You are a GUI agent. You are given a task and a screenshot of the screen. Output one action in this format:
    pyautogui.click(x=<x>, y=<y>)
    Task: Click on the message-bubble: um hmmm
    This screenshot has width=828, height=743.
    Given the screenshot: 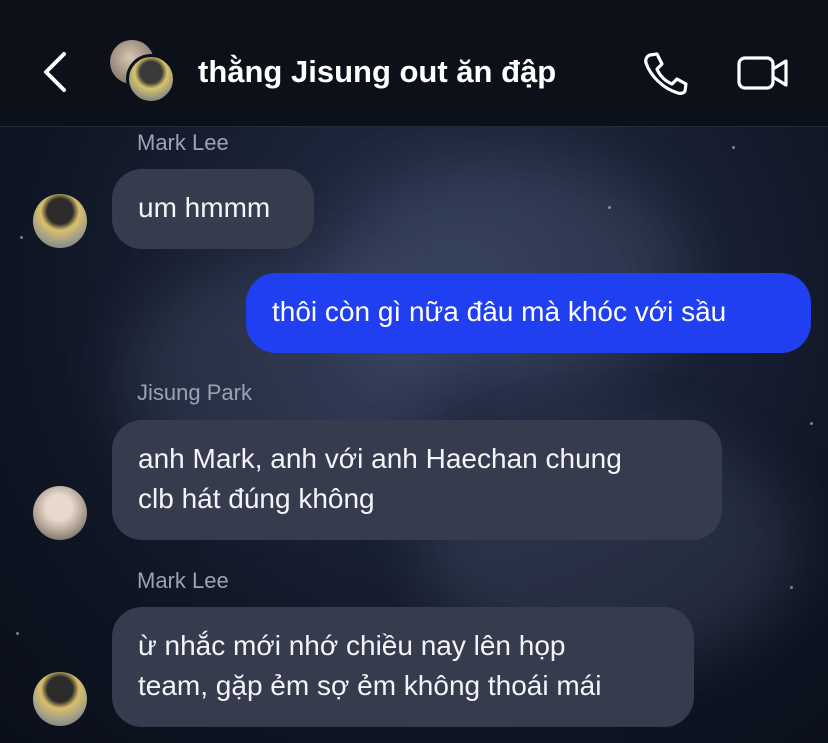 What is the action you would take?
    pyautogui.click(x=213, y=209)
    